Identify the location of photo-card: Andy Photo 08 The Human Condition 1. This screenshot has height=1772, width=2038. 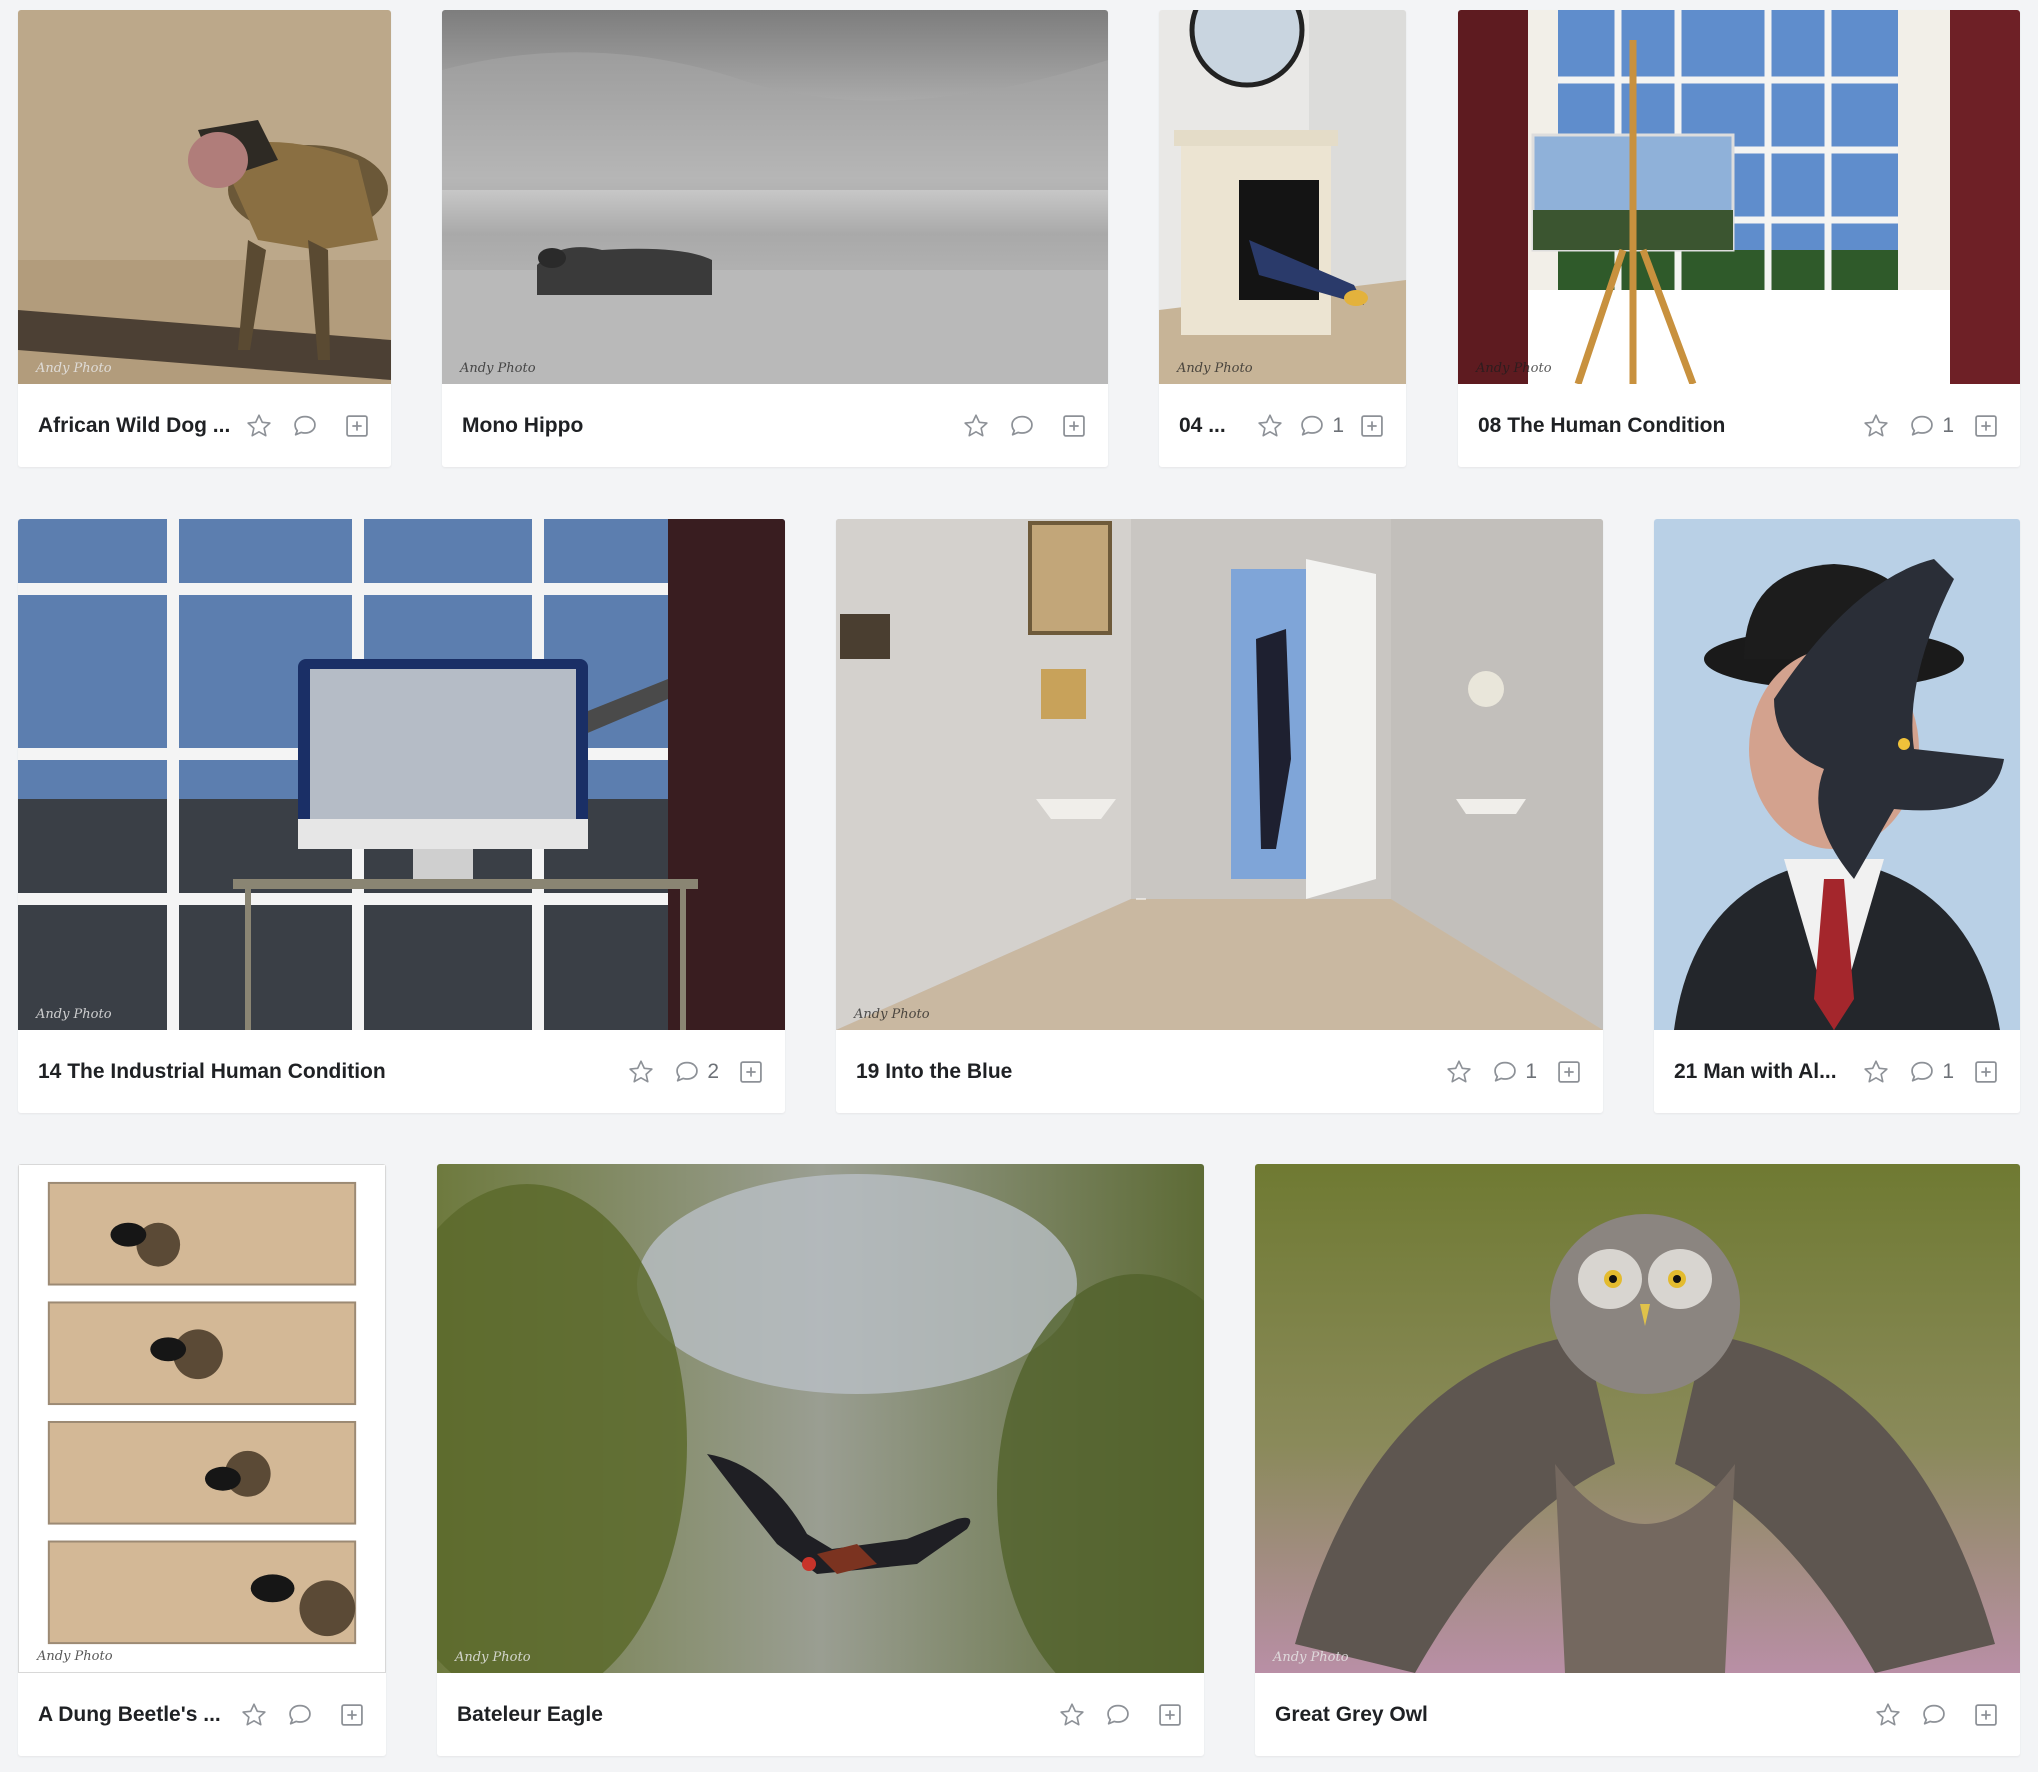
(1739, 238).